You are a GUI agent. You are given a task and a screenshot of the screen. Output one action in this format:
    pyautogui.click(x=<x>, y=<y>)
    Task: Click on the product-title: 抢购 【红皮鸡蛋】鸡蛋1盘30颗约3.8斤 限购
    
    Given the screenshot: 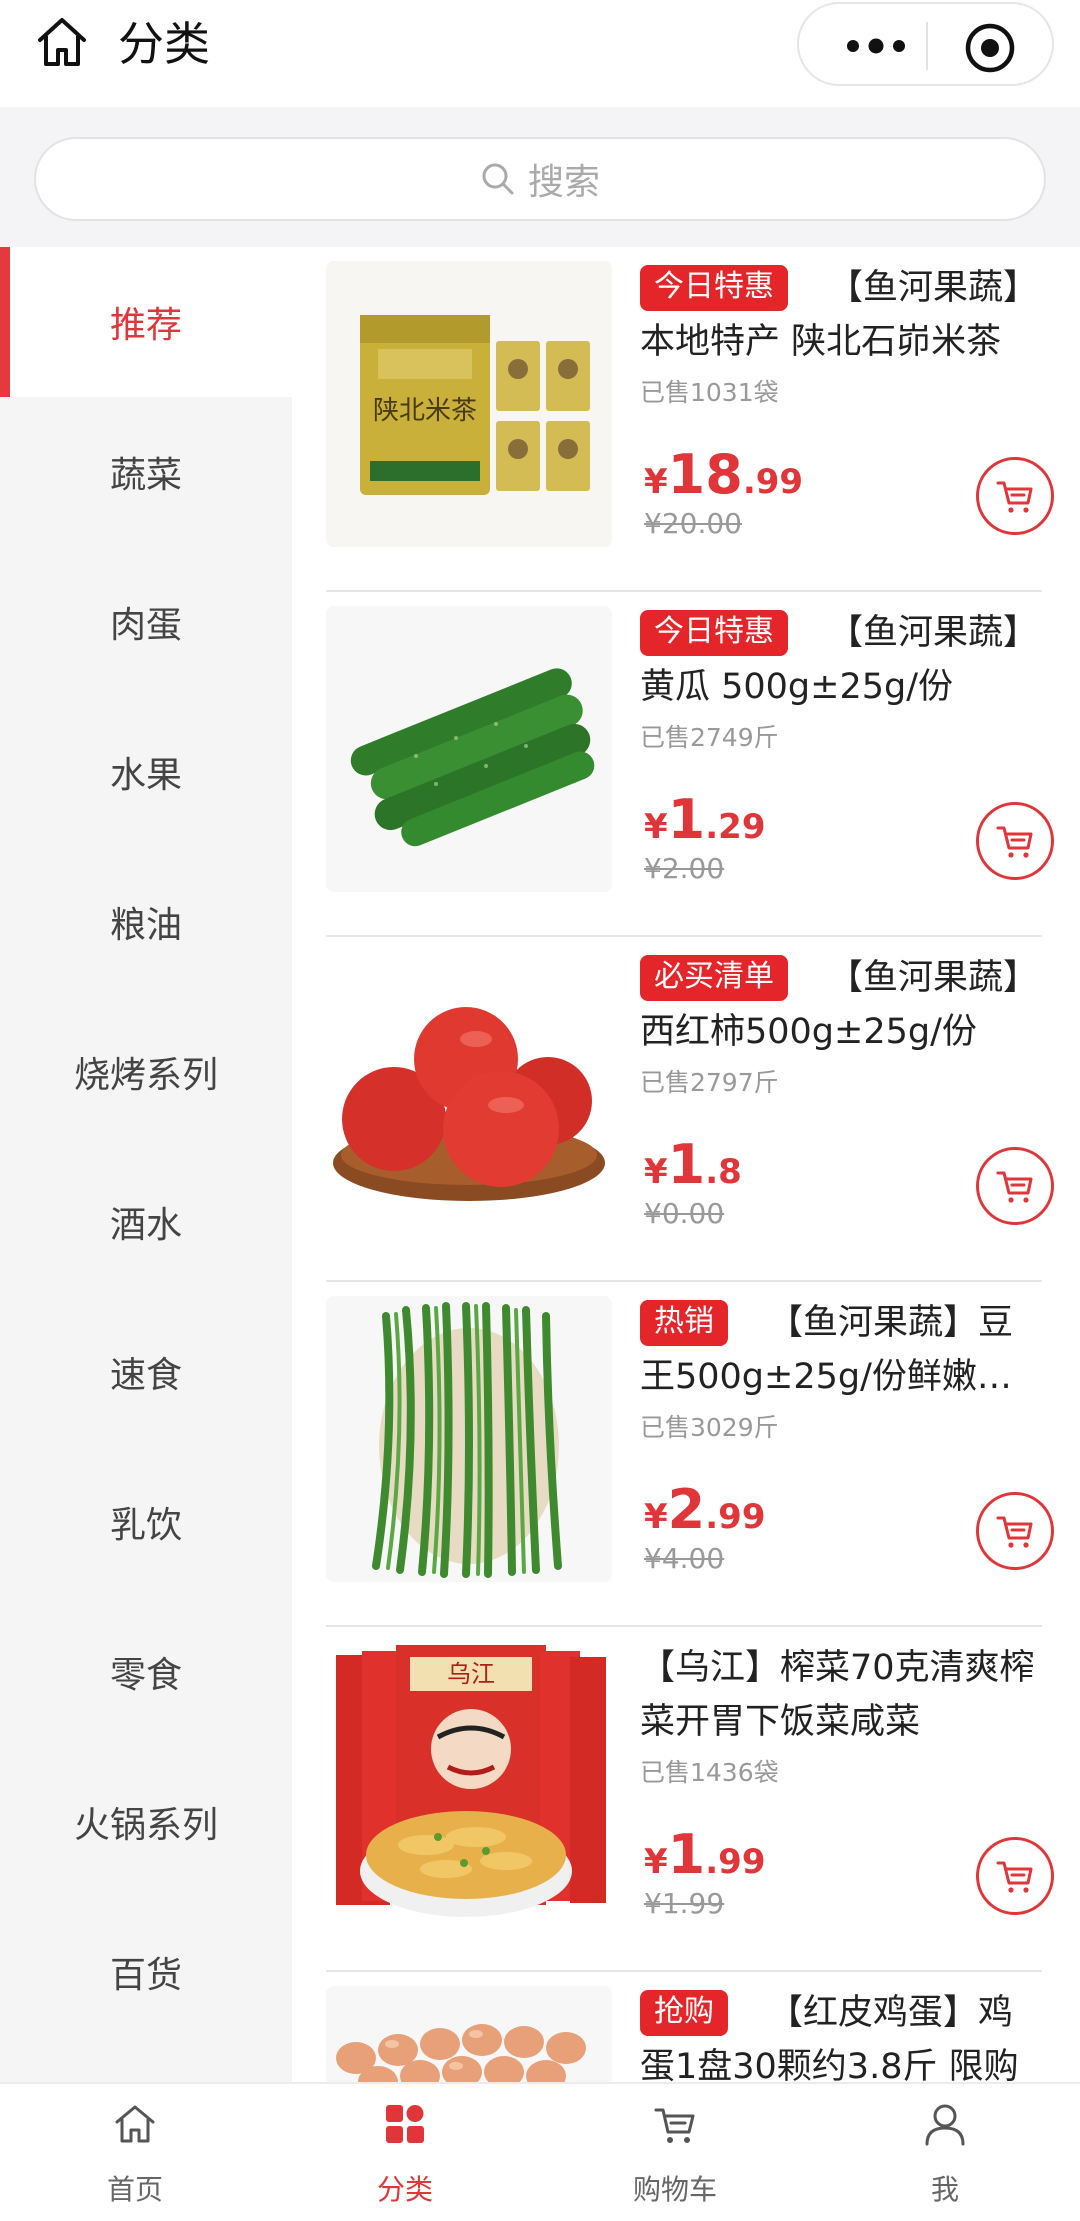 What is the action you would take?
    pyautogui.click(x=842, y=2034)
    